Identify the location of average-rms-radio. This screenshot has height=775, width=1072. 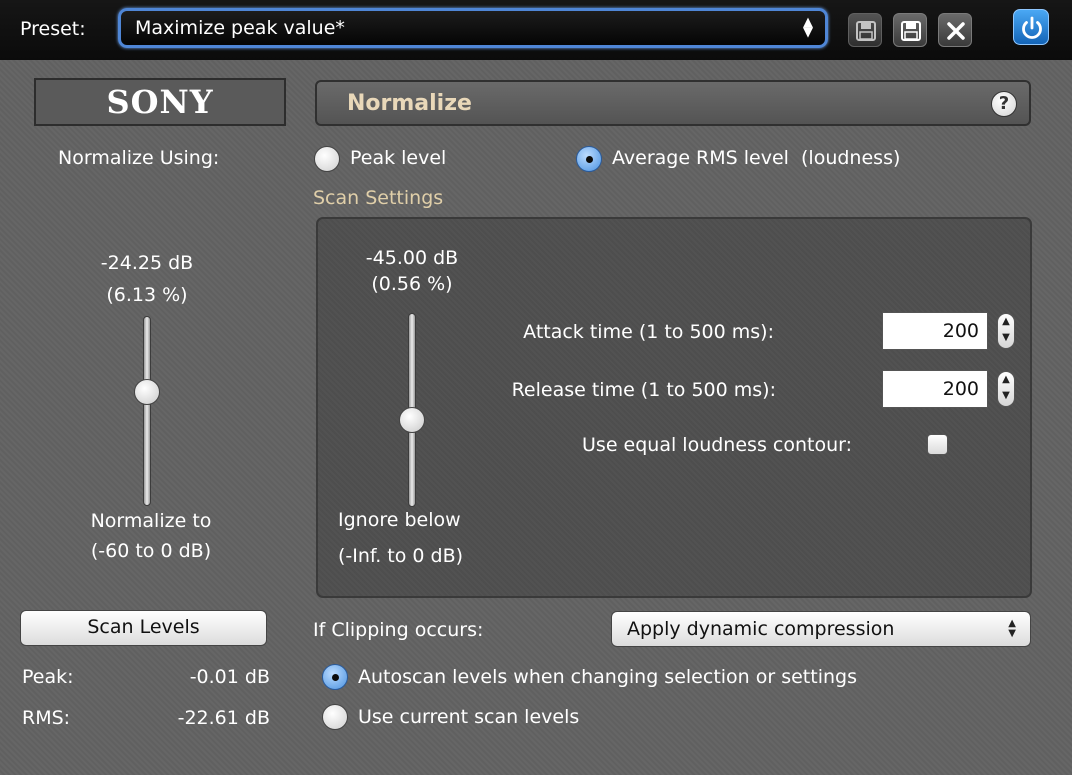
(589, 159).